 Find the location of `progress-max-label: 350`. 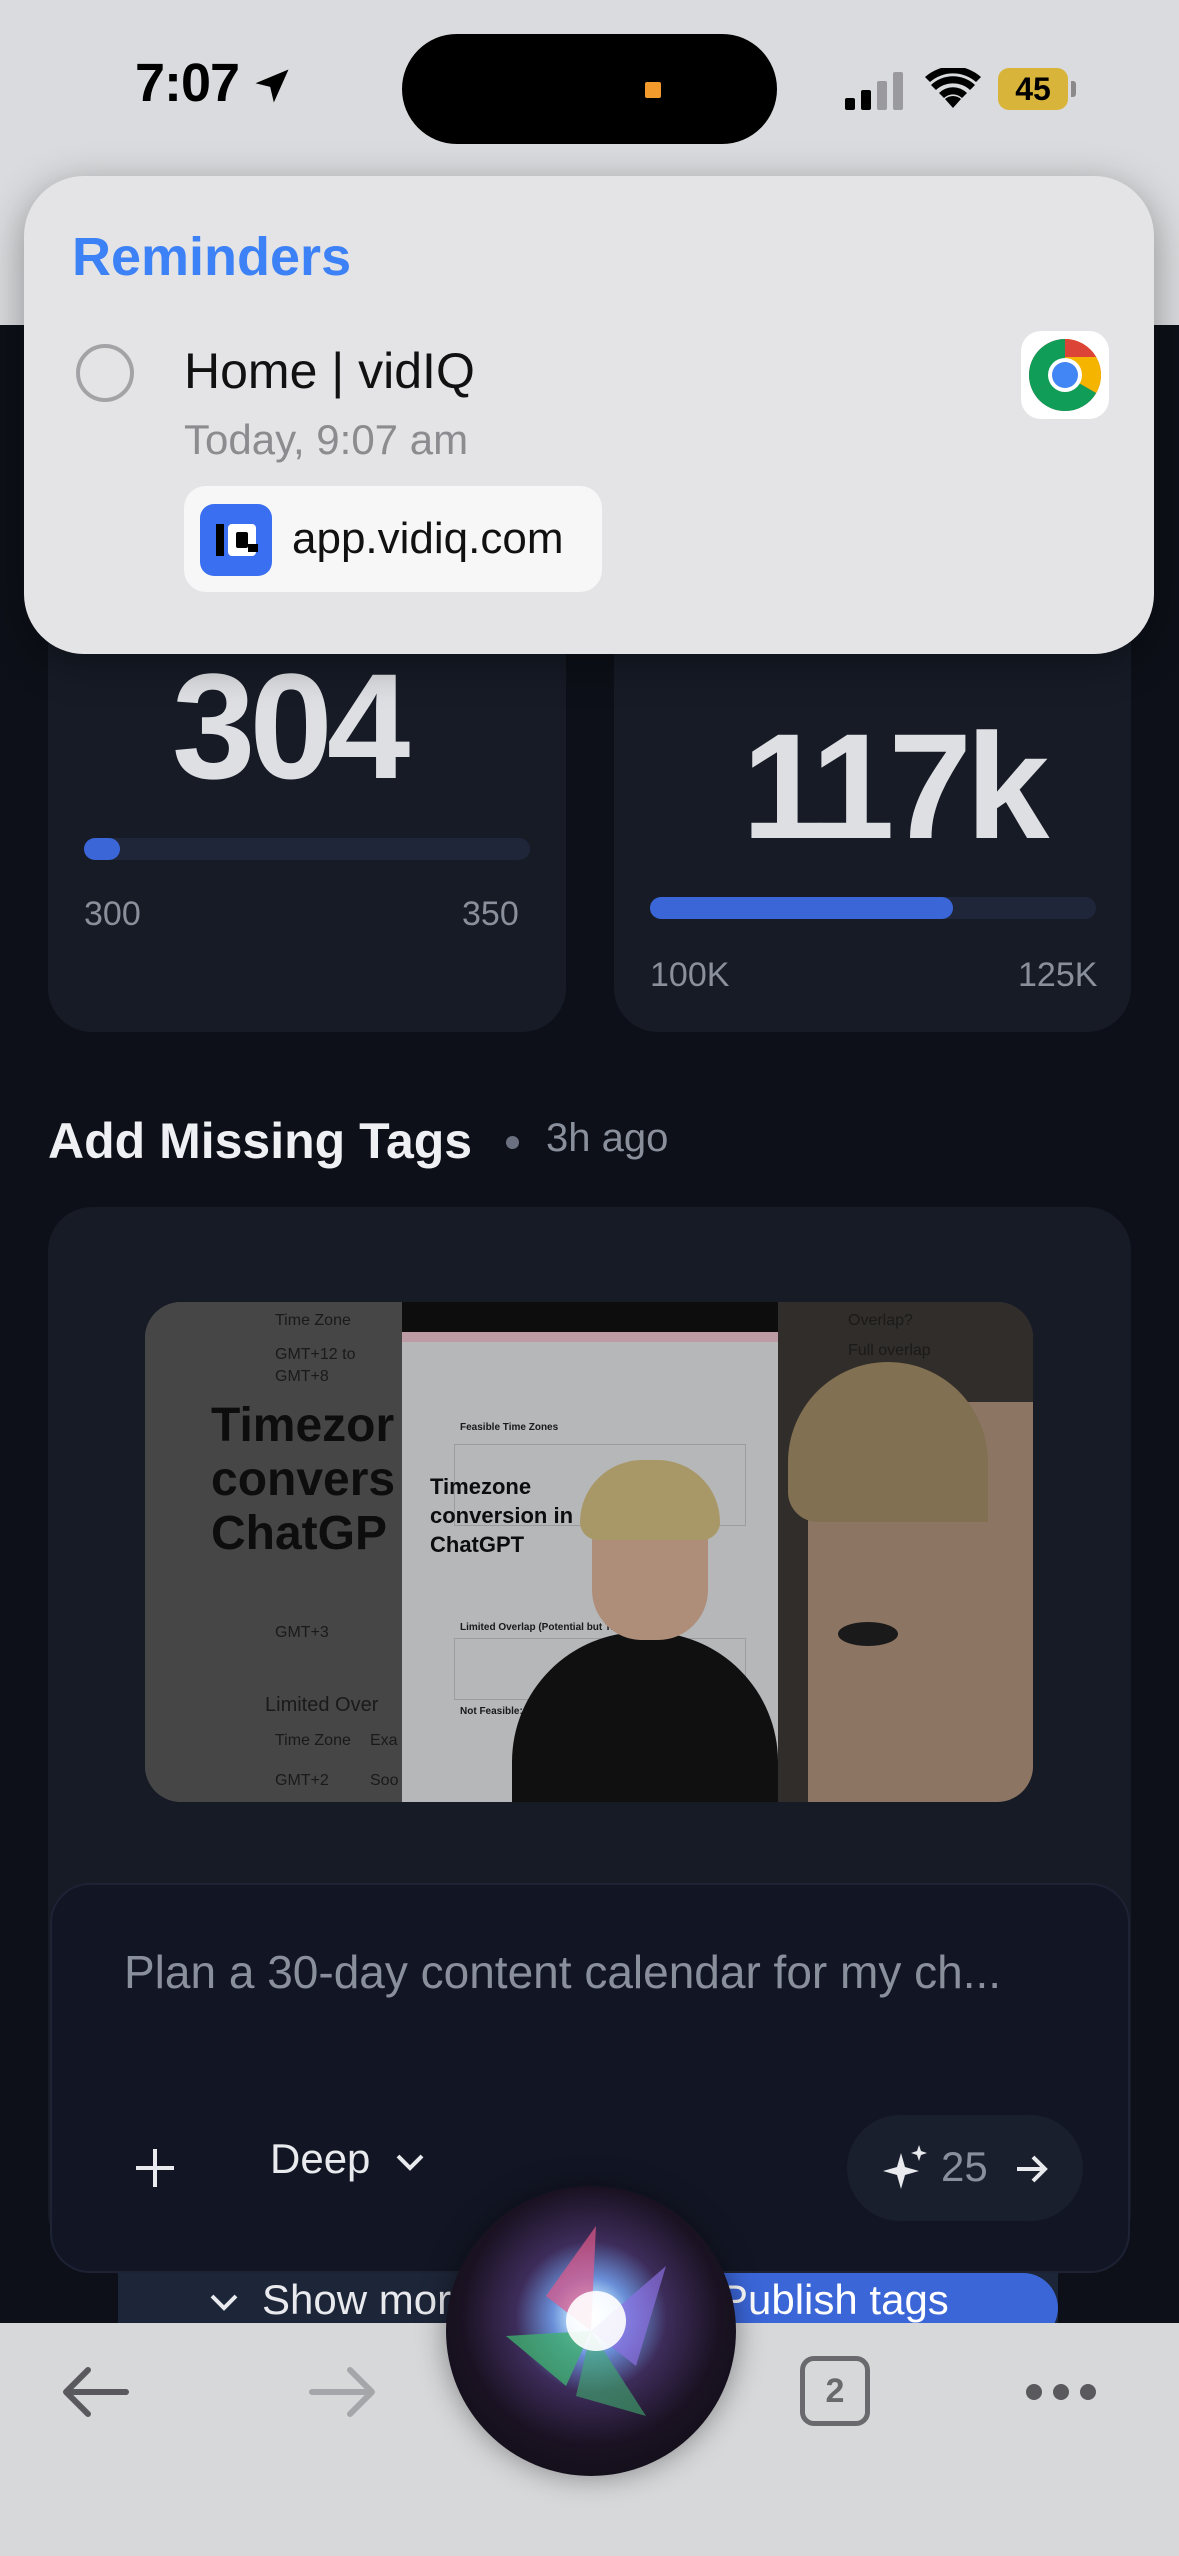

progress-max-label: 350 is located at coordinates (490, 914).